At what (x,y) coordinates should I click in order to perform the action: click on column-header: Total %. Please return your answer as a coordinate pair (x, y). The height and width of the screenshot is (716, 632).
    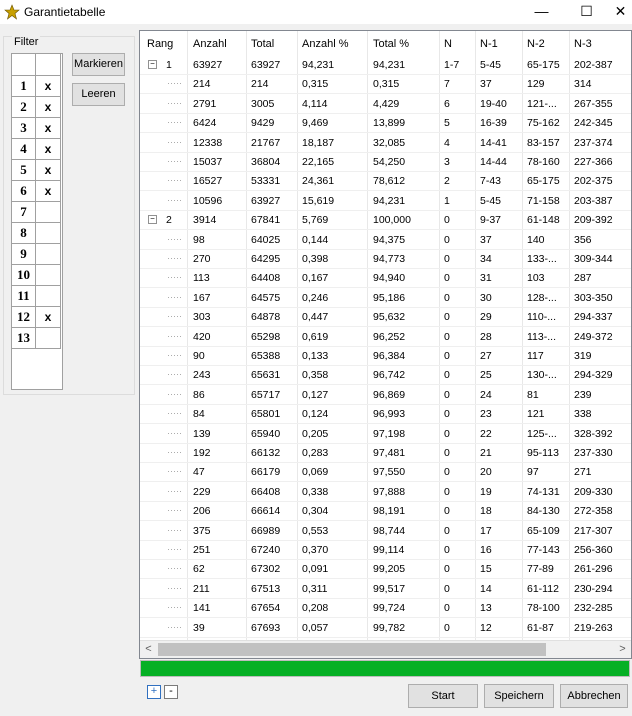
    Looking at the image, I should click on (391, 44).